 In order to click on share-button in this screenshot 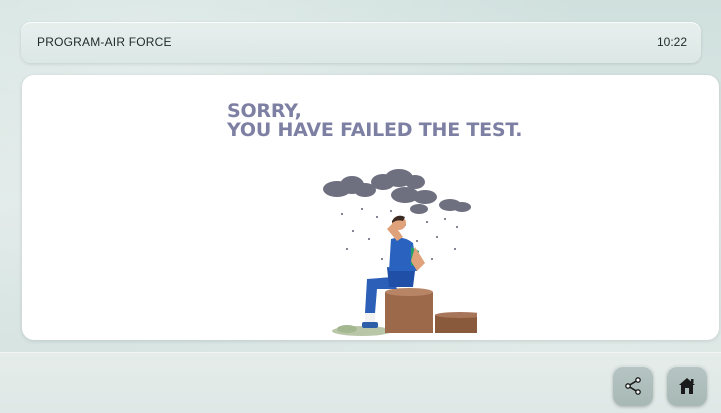, I will do `click(633, 386)`.